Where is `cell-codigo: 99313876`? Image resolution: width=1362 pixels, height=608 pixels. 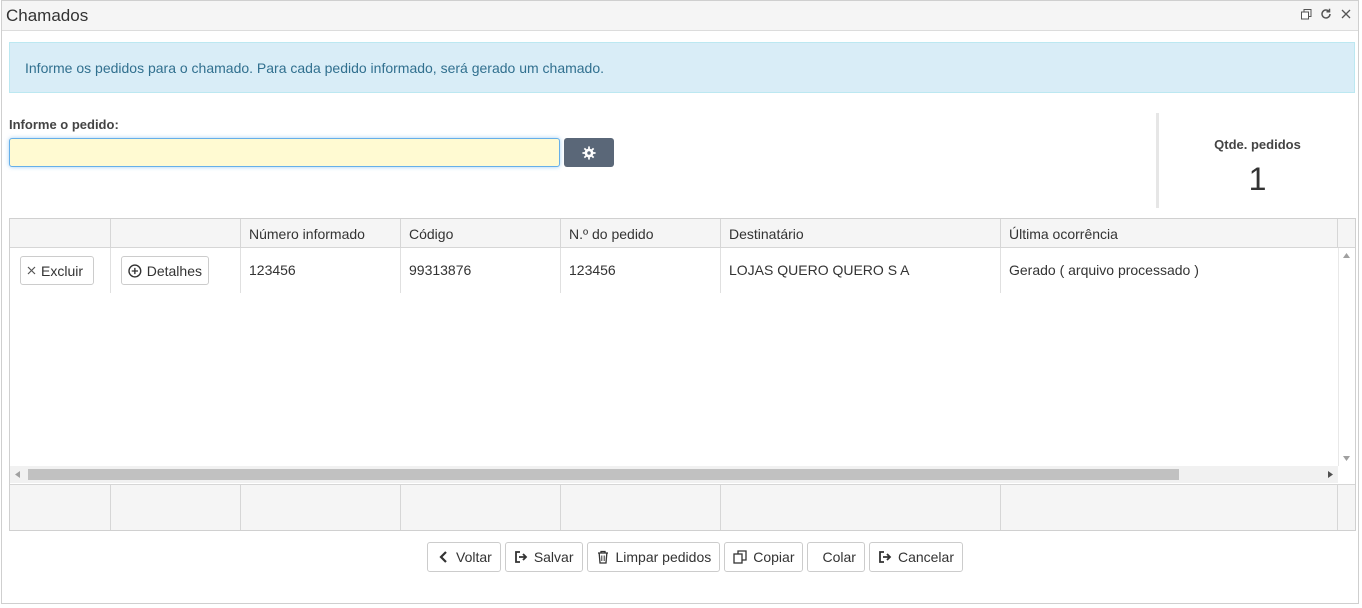 cell-codigo: 99313876 is located at coordinates (481, 270).